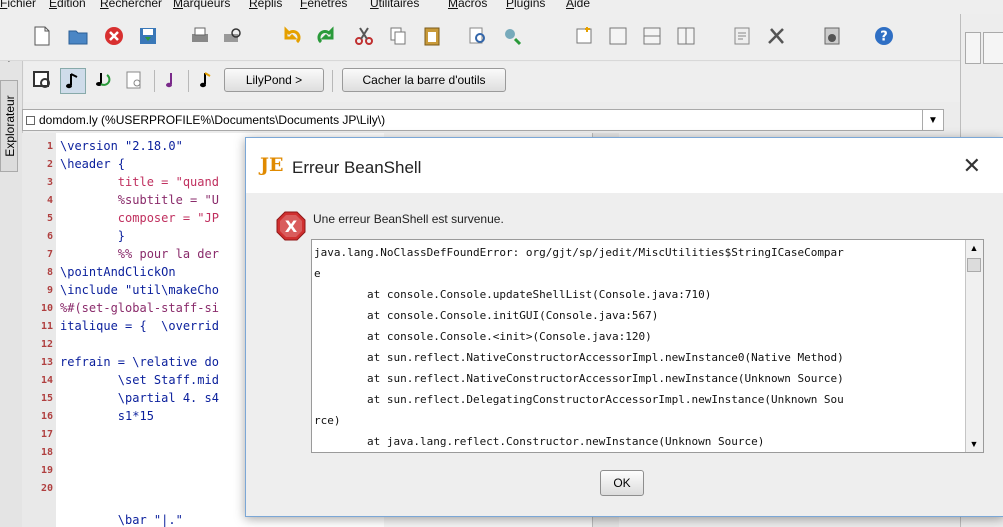 The width and height of the screenshot is (1003, 527). Describe the element at coordinates (972, 166) in the screenshot. I see `close-icon: ✕` at that location.